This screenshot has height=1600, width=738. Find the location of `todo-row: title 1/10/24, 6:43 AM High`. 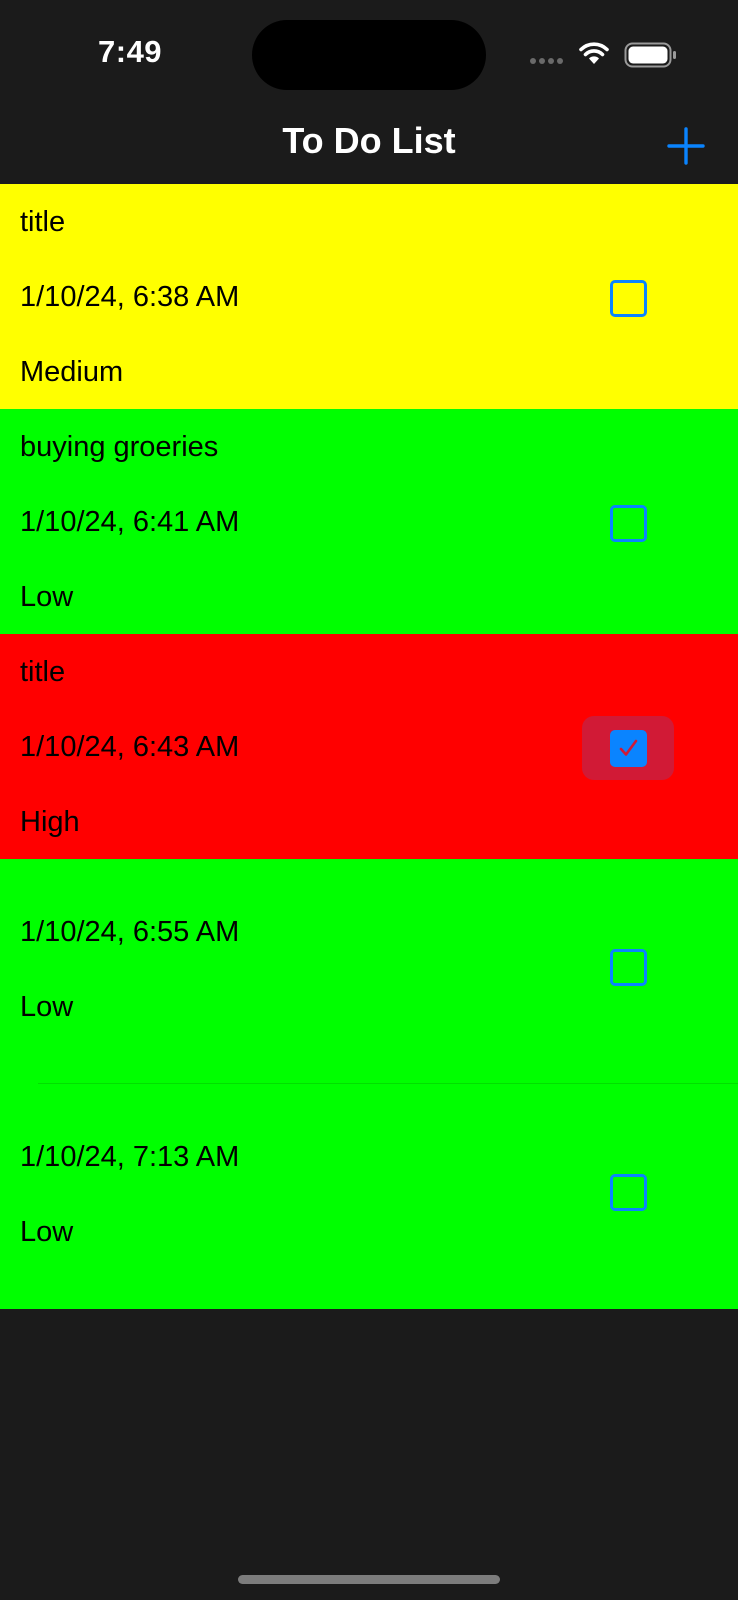

todo-row: title 1/10/24, 6:43 AM High is located at coordinates (369, 746).